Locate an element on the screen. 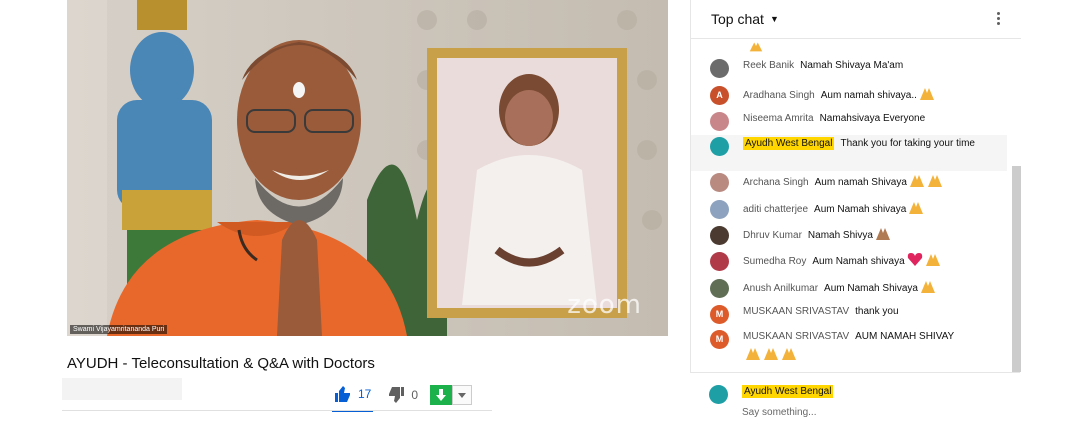  chat-author-name: Reek Banik is located at coordinates (768, 65).